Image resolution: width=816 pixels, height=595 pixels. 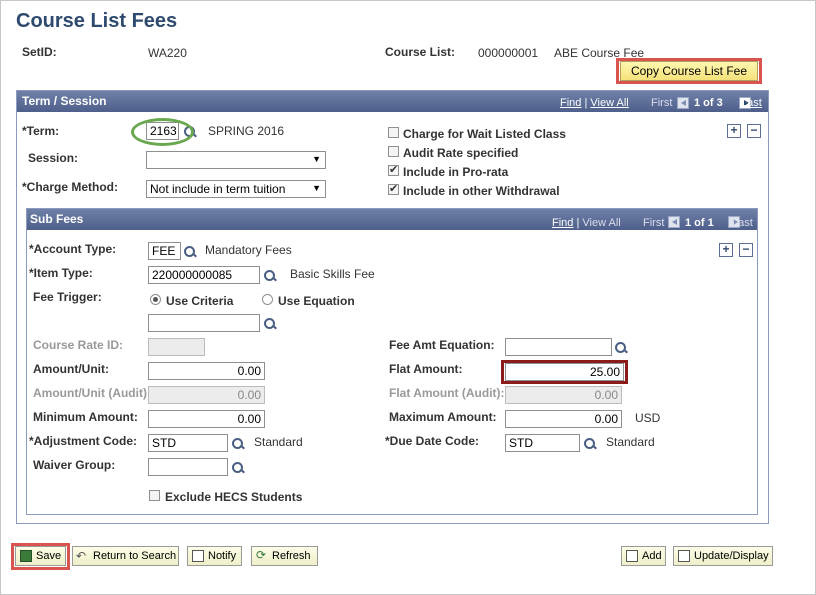 I want to click on session-select, so click(x=236, y=160).